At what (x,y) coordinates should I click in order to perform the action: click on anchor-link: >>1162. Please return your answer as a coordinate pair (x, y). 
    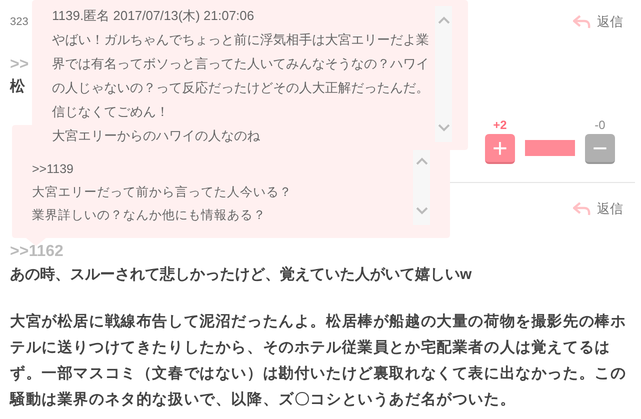
    Looking at the image, I should click on (37, 252).